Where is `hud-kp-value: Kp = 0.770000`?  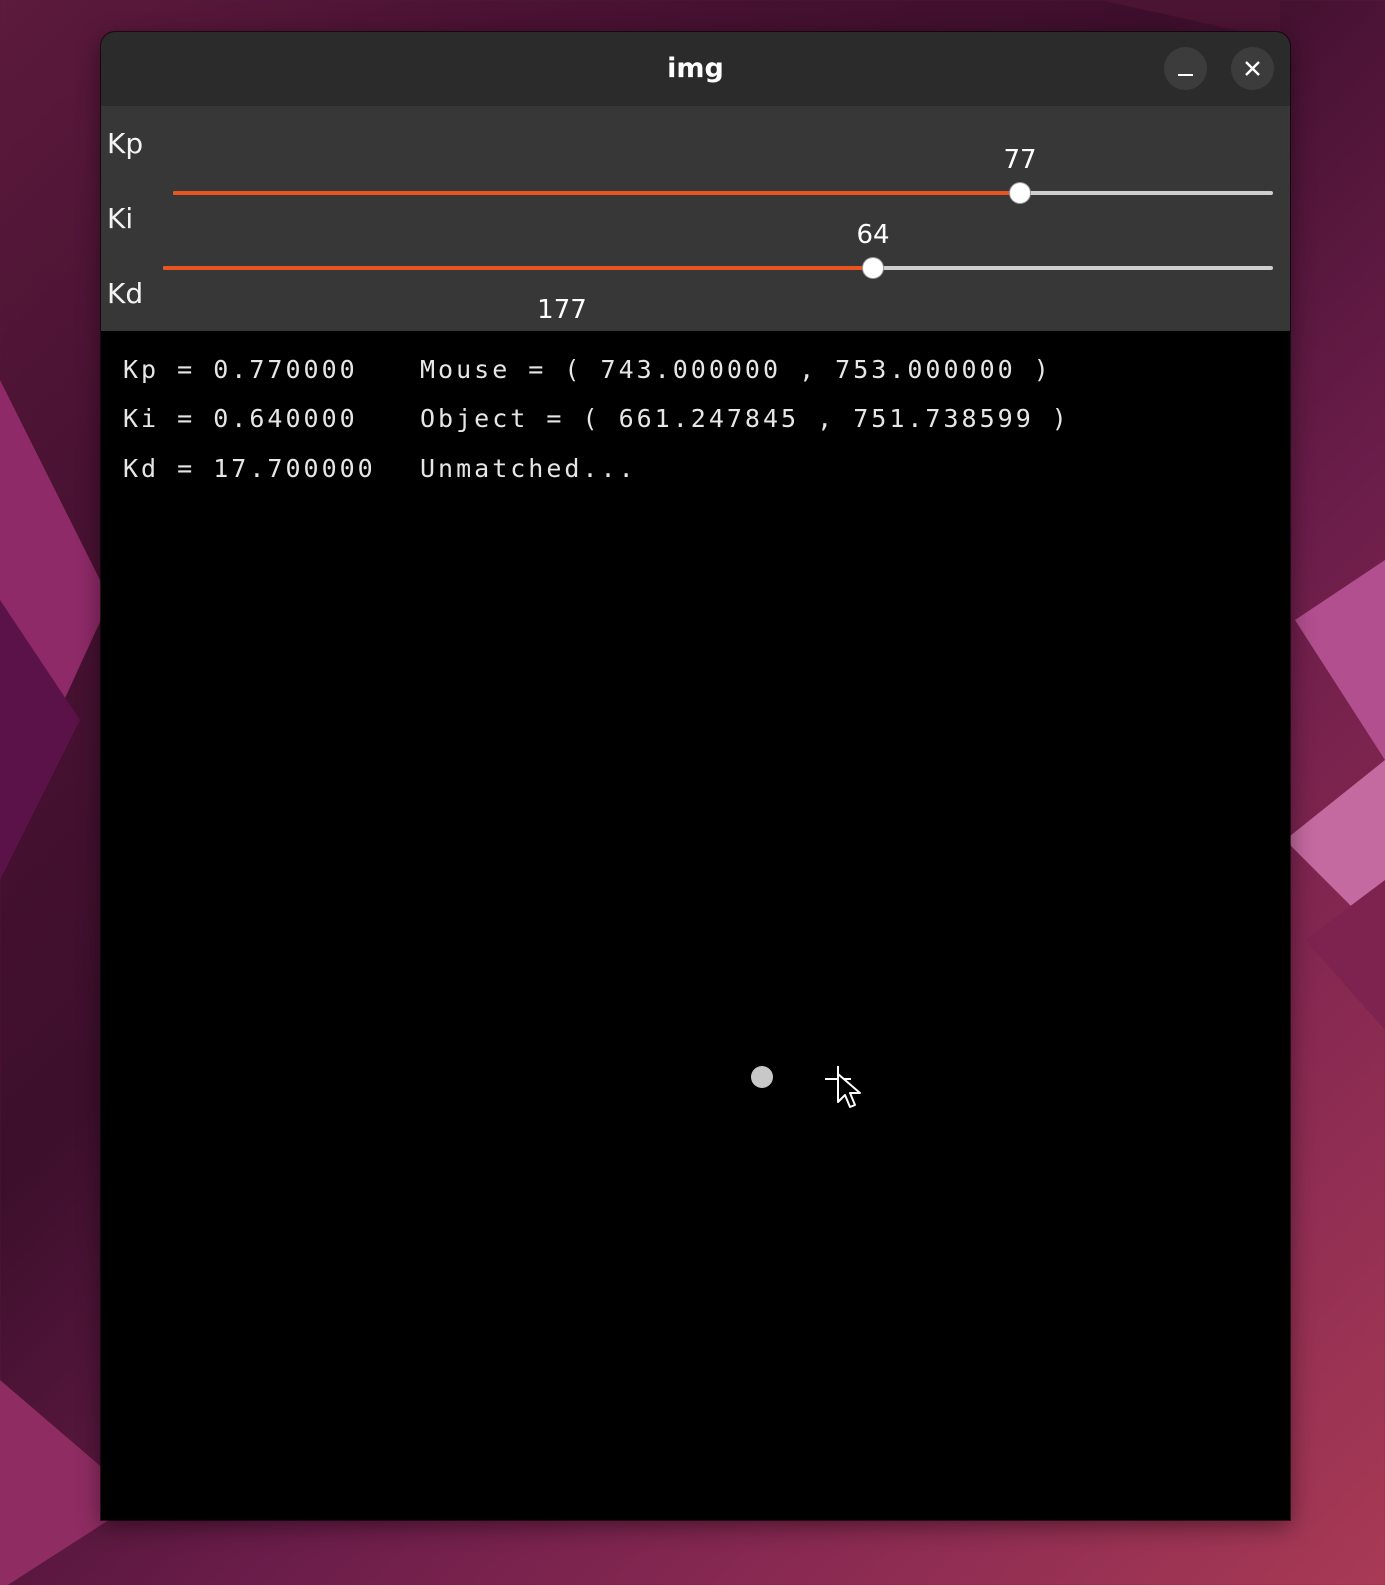
hud-kp-value: Kp = 0.770000 is located at coordinates (240, 369).